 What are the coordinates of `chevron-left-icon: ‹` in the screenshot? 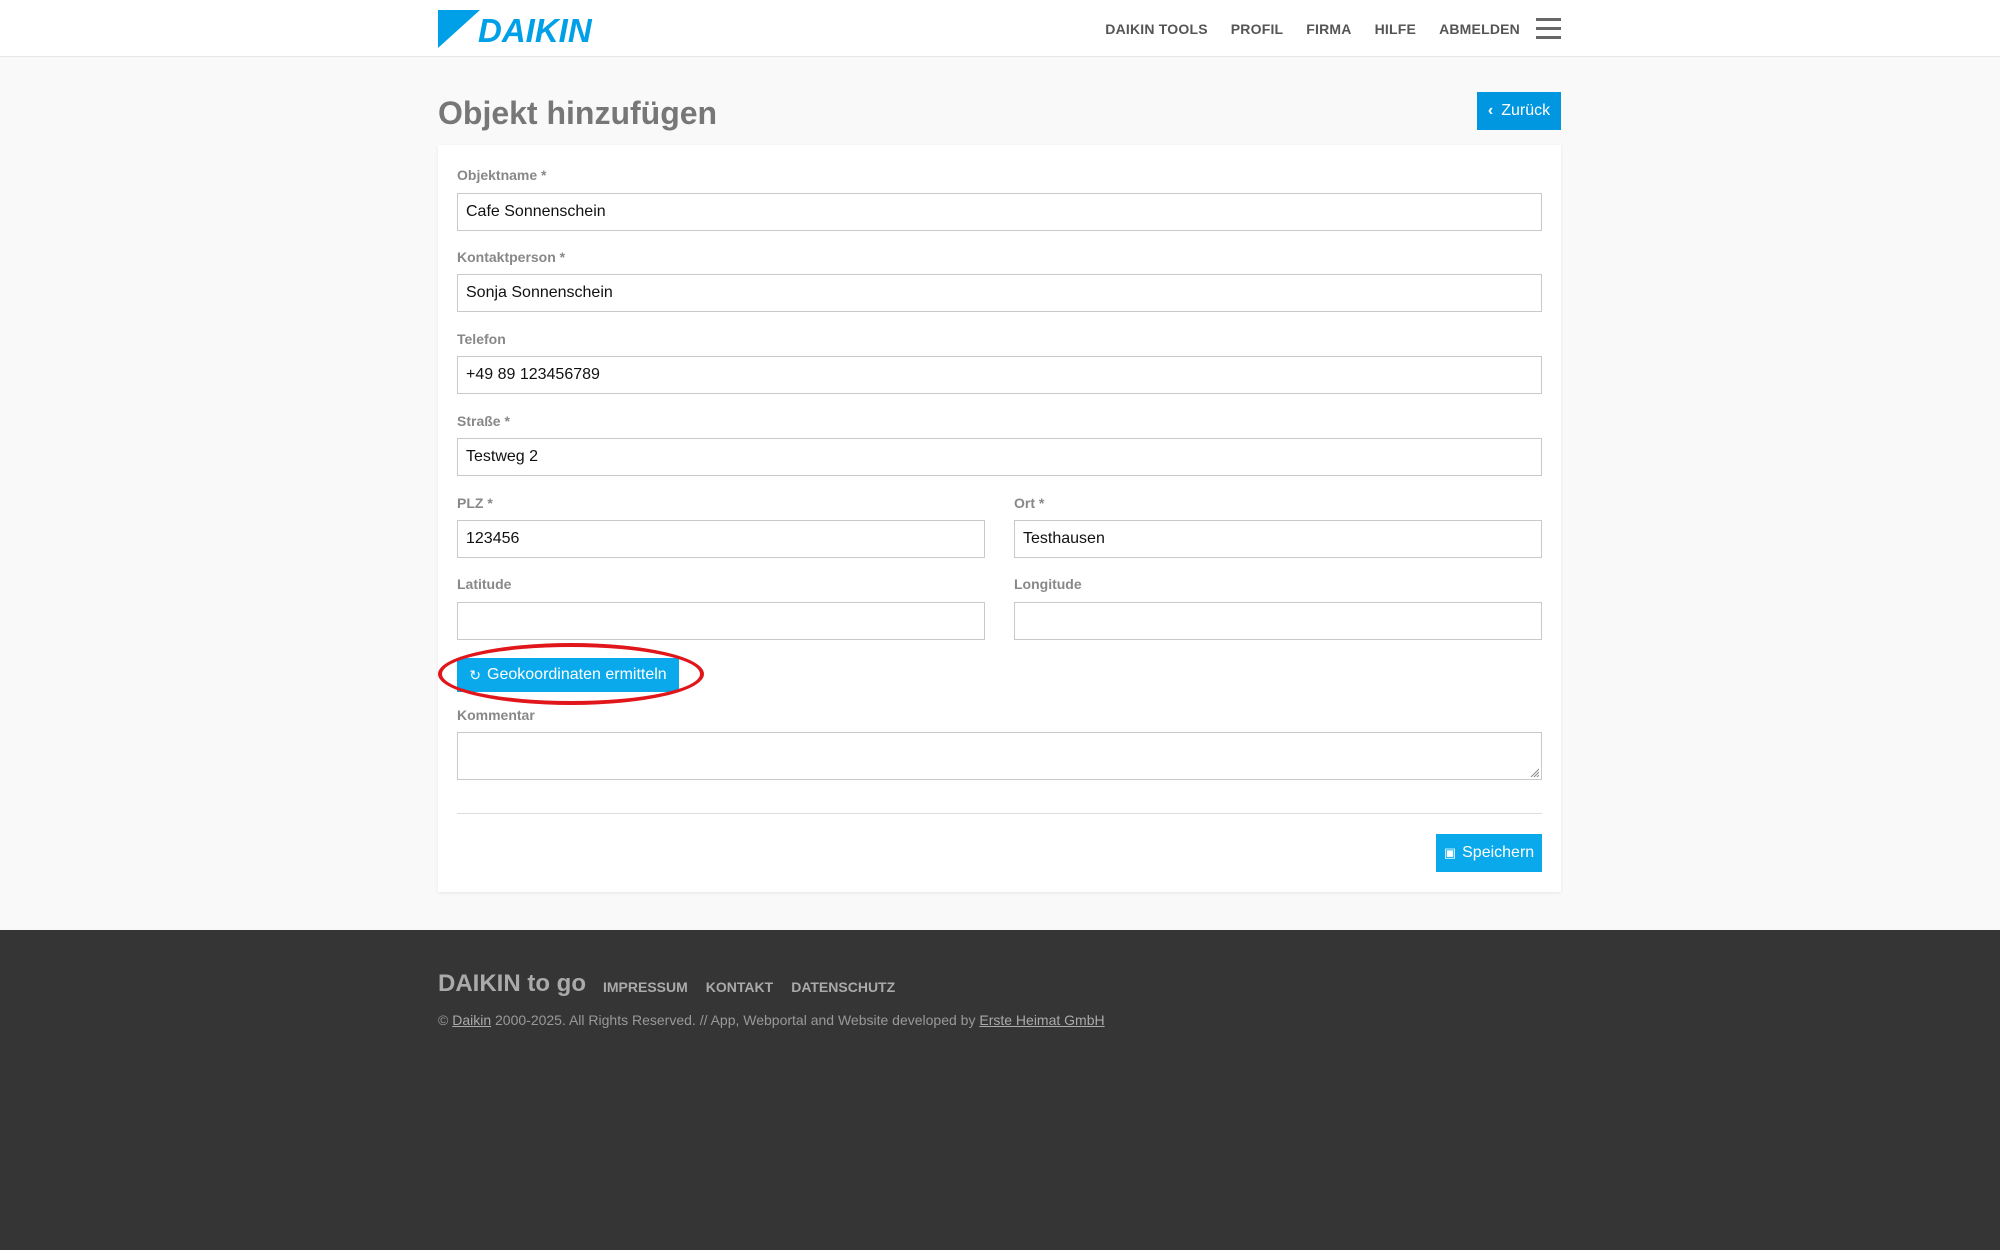 It's located at (1490, 110).